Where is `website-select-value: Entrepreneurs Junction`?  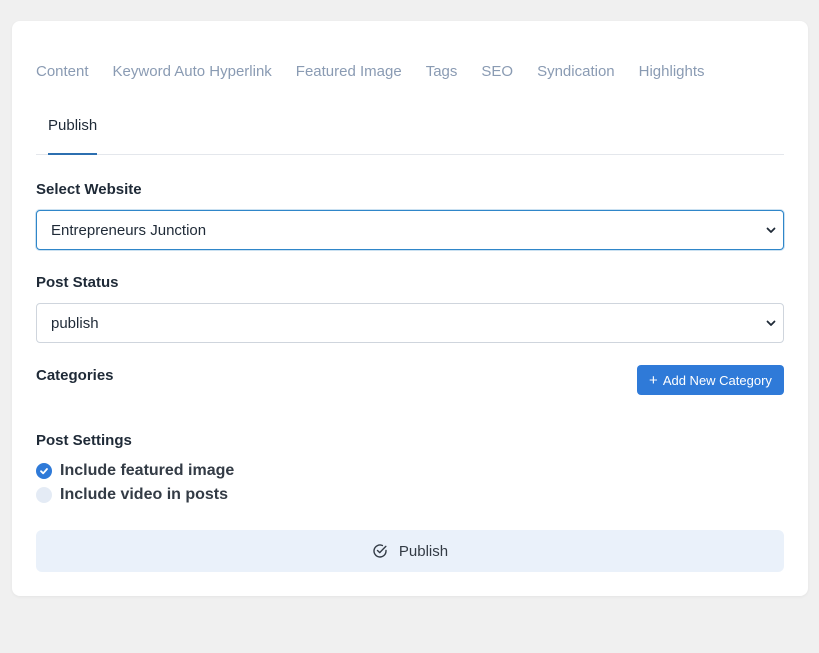
website-select-value: Entrepreneurs Junction is located at coordinates (129, 230).